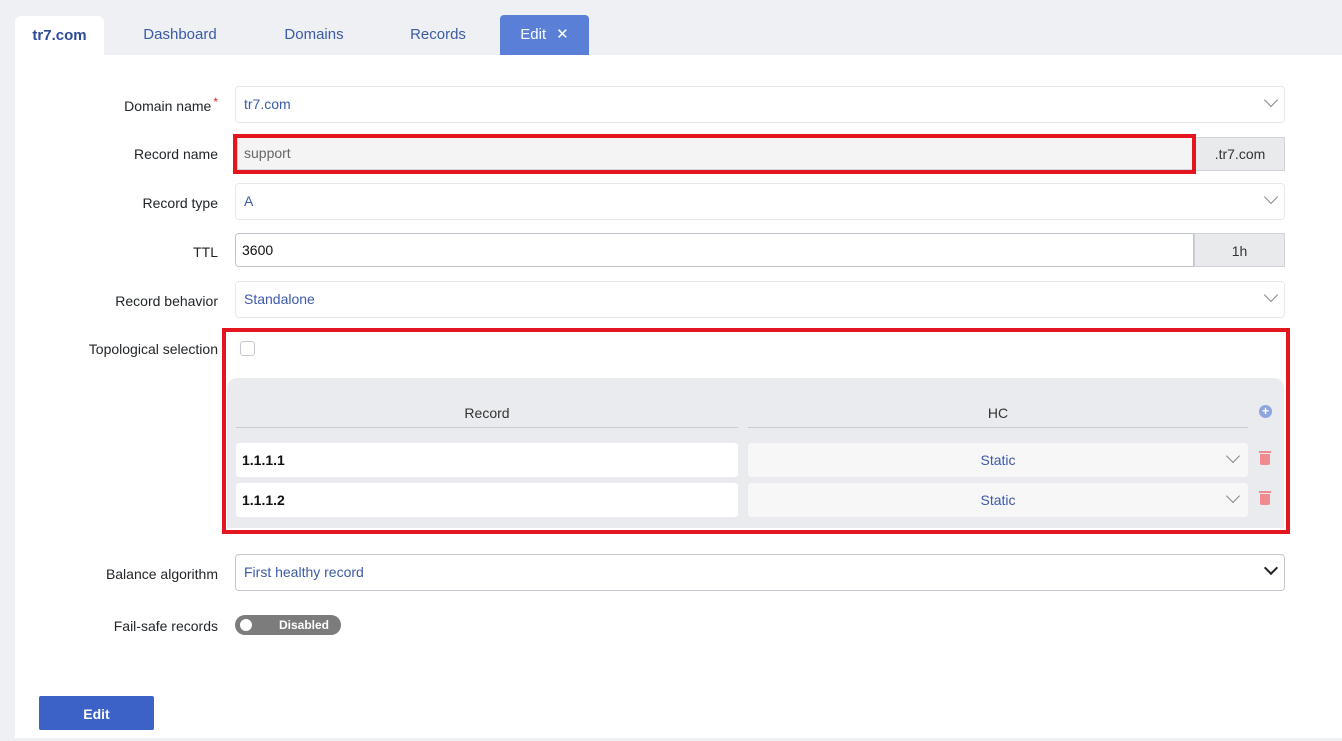 This screenshot has width=1342, height=741. What do you see at coordinates (267, 104) in the screenshot?
I see `domain-name-value: tr7.com` at bounding box center [267, 104].